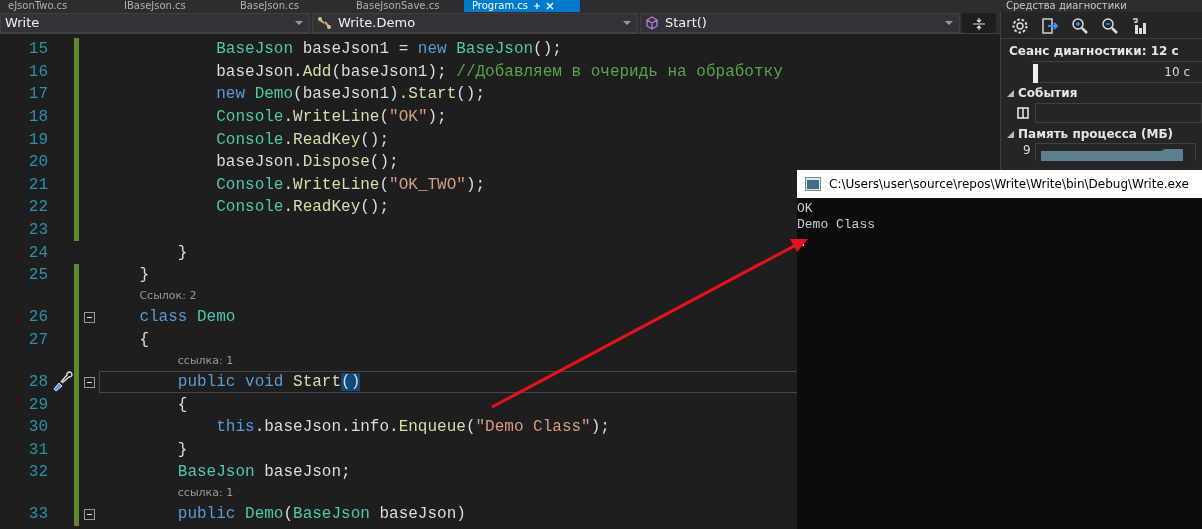 Image resolution: width=1202 pixels, height=529 pixels. Describe the element at coordinates (38, 449) in the screenshot. I see `line-number: 31` at that location.